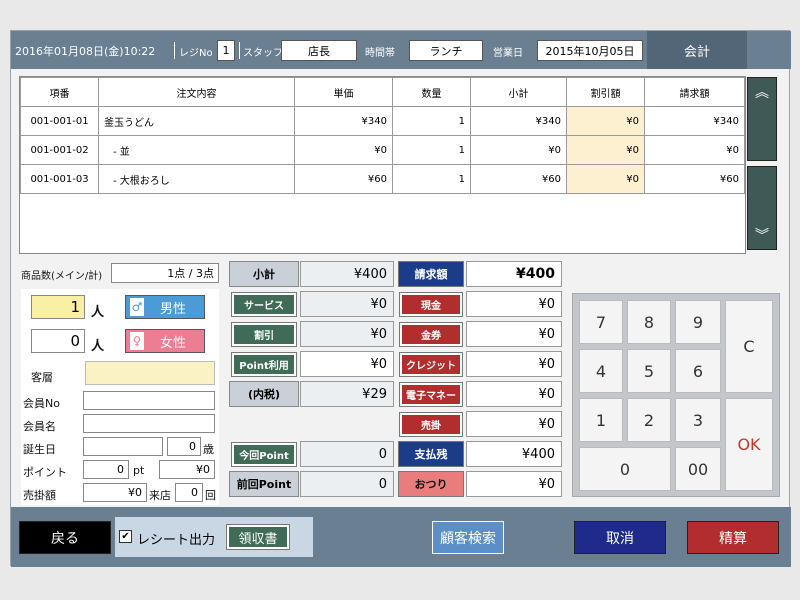 The image size is (800, 600). Describe the element at coordinates (431, 274) in the screenshot. I see `billed-label: 請求額` at that location.